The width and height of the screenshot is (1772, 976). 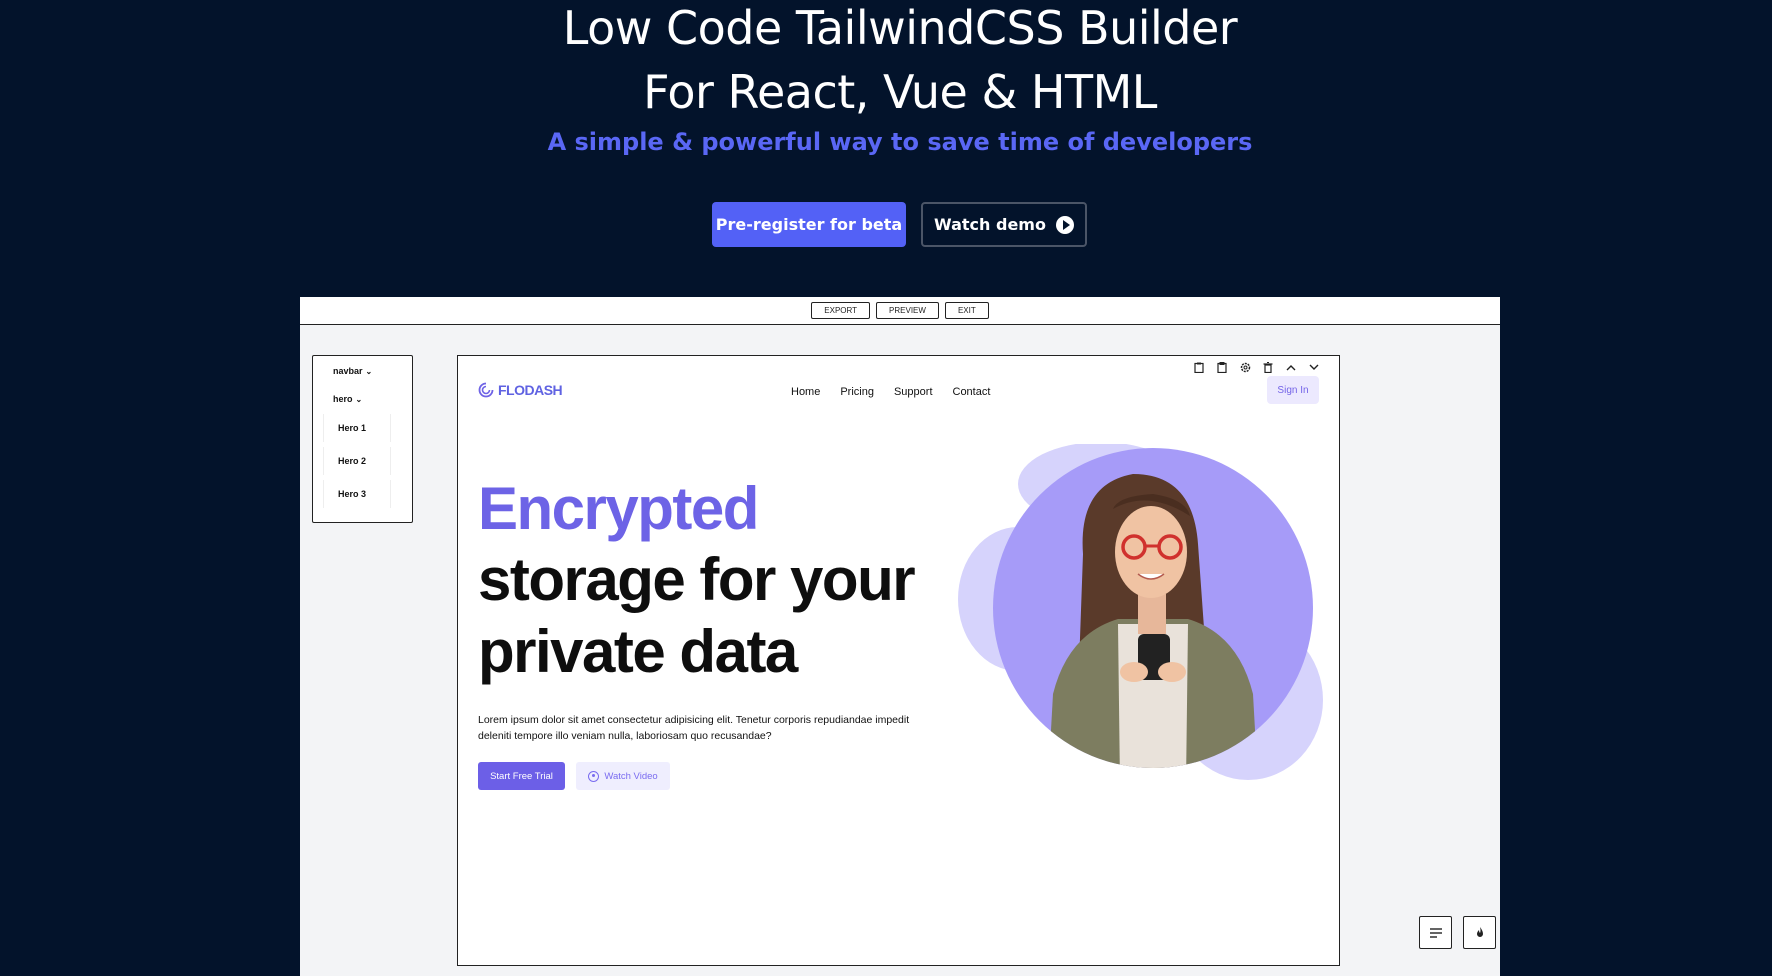 I want to click on hero-title-line-1: Low Code TailwindCSS Builder, so click(x=900, y=28).